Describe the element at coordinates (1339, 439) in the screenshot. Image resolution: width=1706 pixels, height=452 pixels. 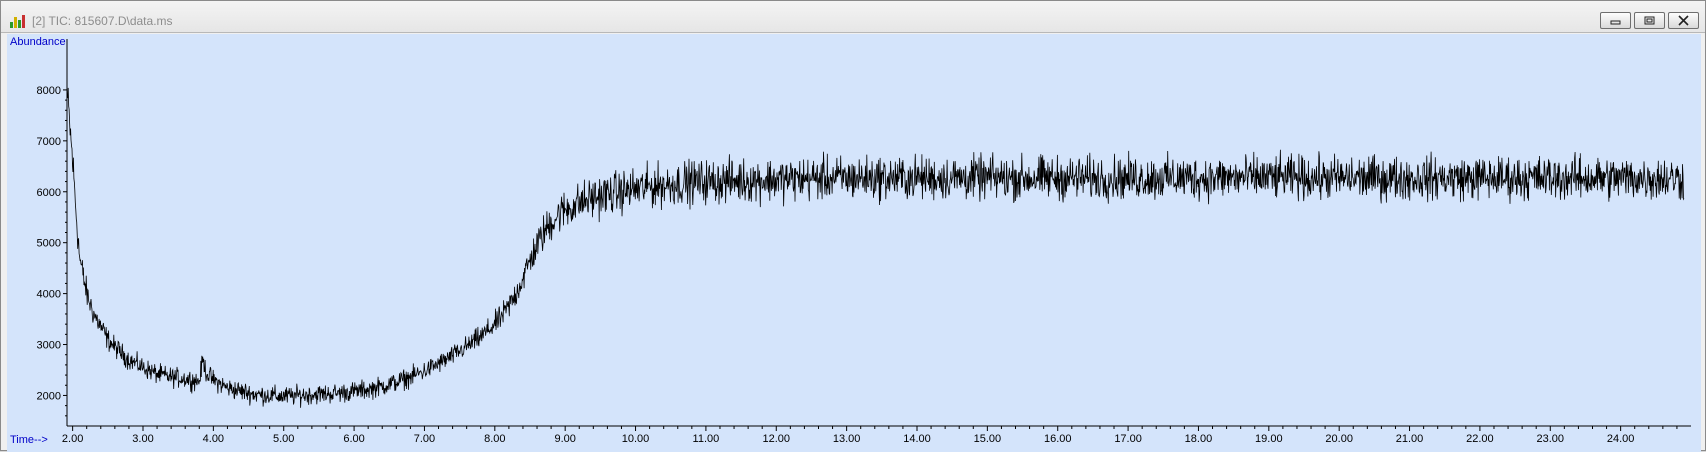
I see `x-tick-label: 20.00` at that location.